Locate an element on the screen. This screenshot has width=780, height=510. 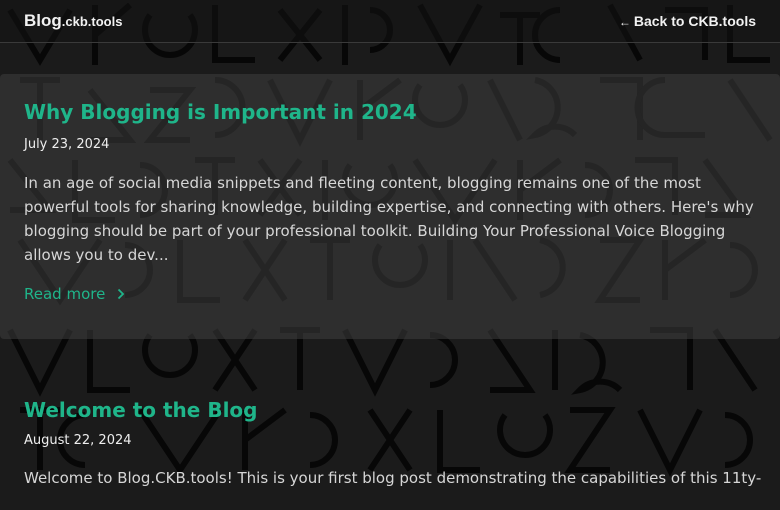
left-arrow-icon: ← is located at coordinates (624, 22).